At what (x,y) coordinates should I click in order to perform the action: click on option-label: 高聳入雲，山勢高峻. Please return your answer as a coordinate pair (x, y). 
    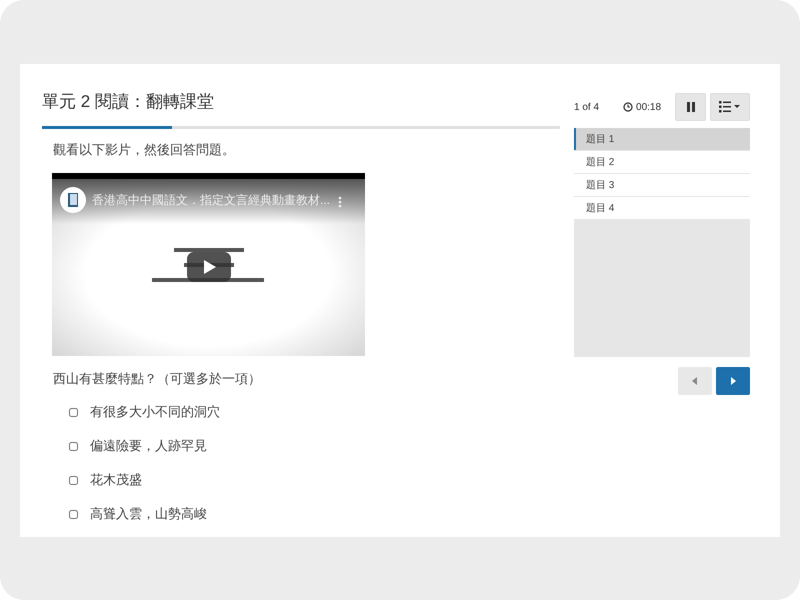
    Looking at the image, I should click on (148, 514).